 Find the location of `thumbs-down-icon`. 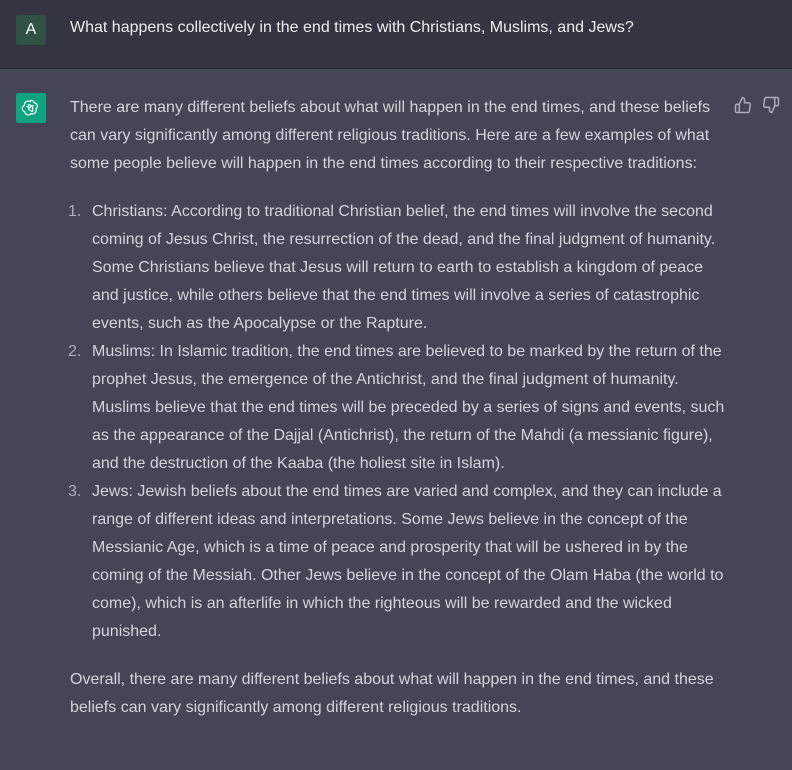

thumbs-down-icon is located at coordinates (771, 105).